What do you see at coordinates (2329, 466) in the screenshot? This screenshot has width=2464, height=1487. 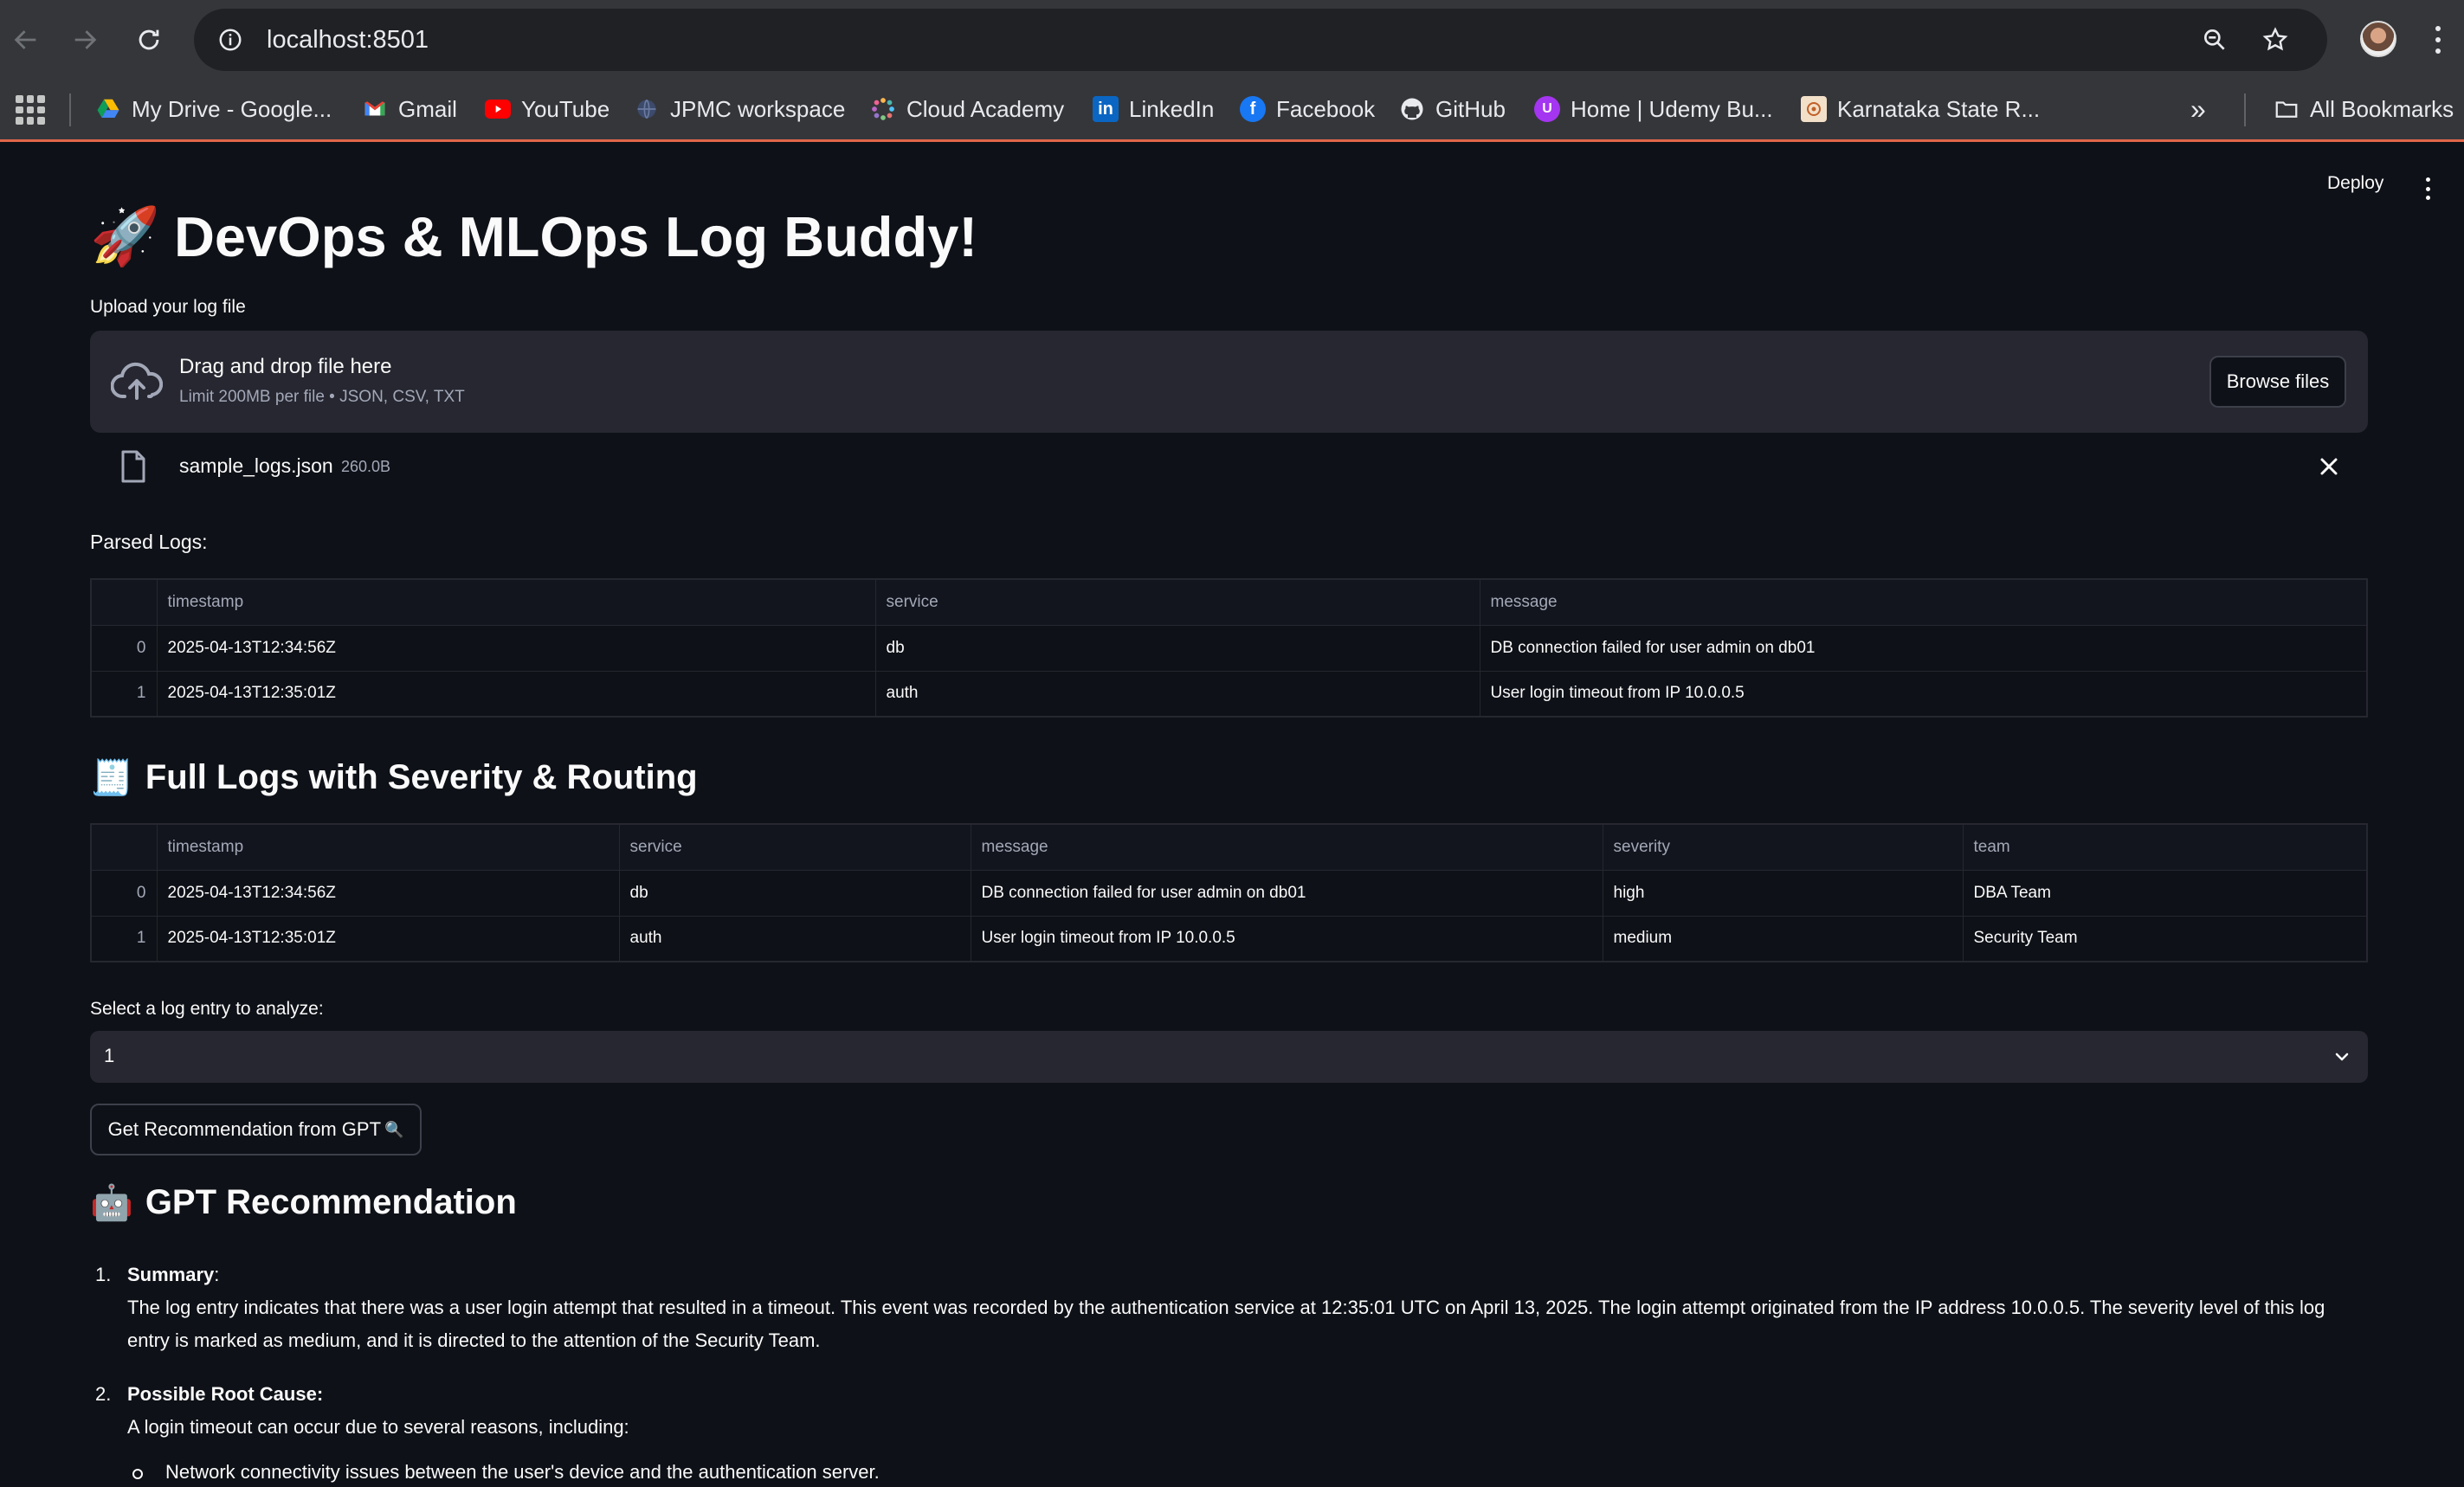 I see `close-icon` at bounding box center [2329, 466].